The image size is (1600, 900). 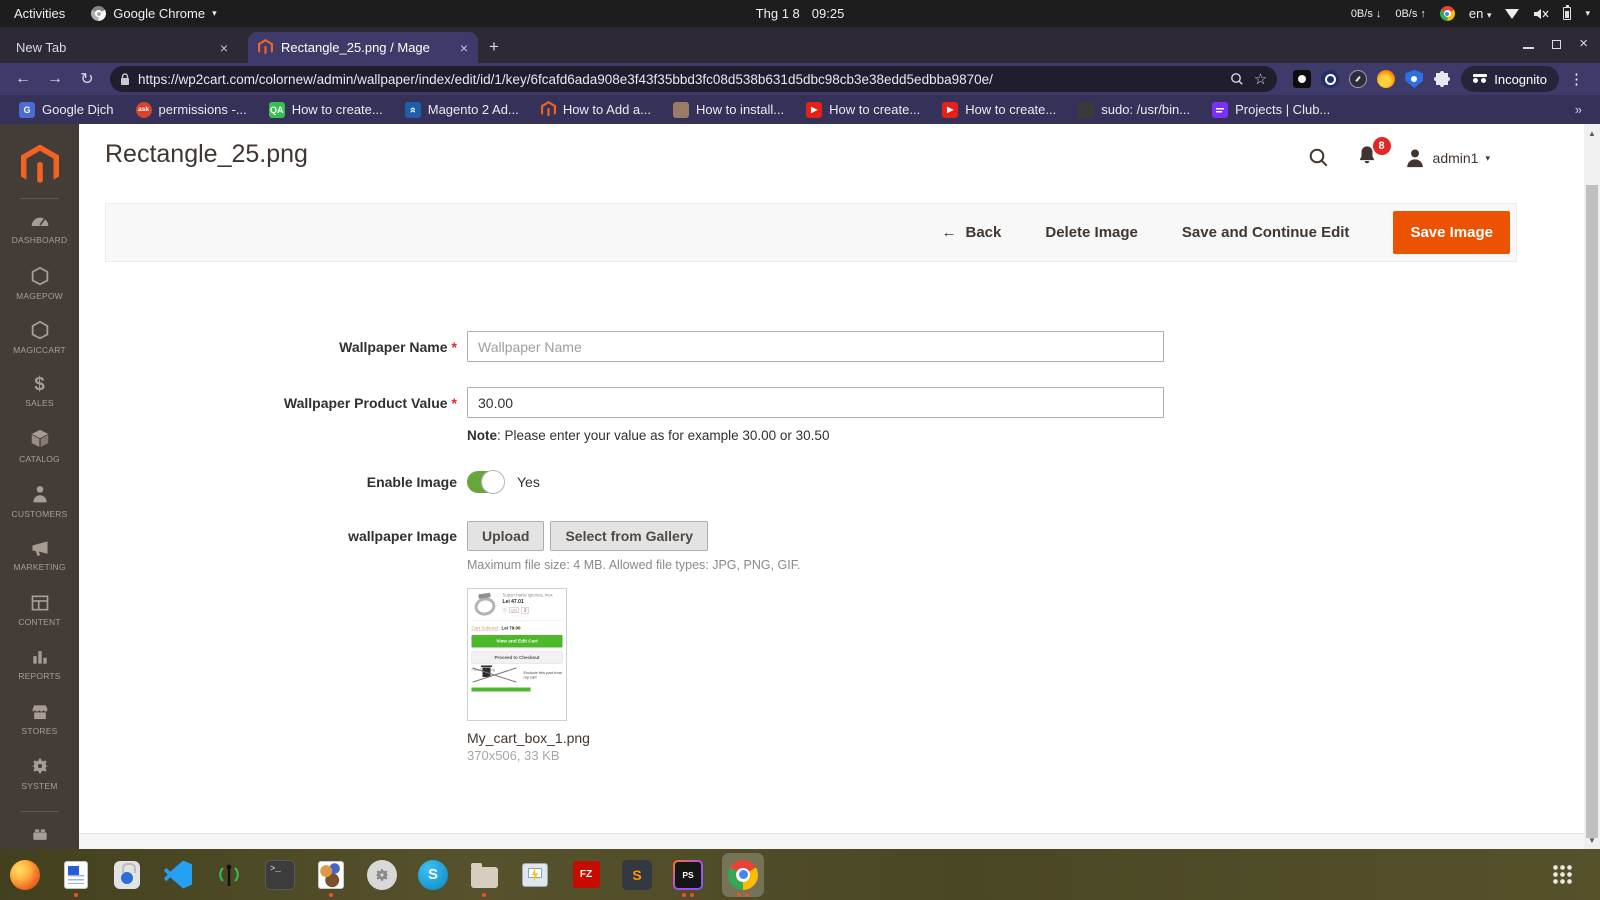 I want to click on save-and-continue-button: Save and Continue Edit, so click(x=1266, y=232).